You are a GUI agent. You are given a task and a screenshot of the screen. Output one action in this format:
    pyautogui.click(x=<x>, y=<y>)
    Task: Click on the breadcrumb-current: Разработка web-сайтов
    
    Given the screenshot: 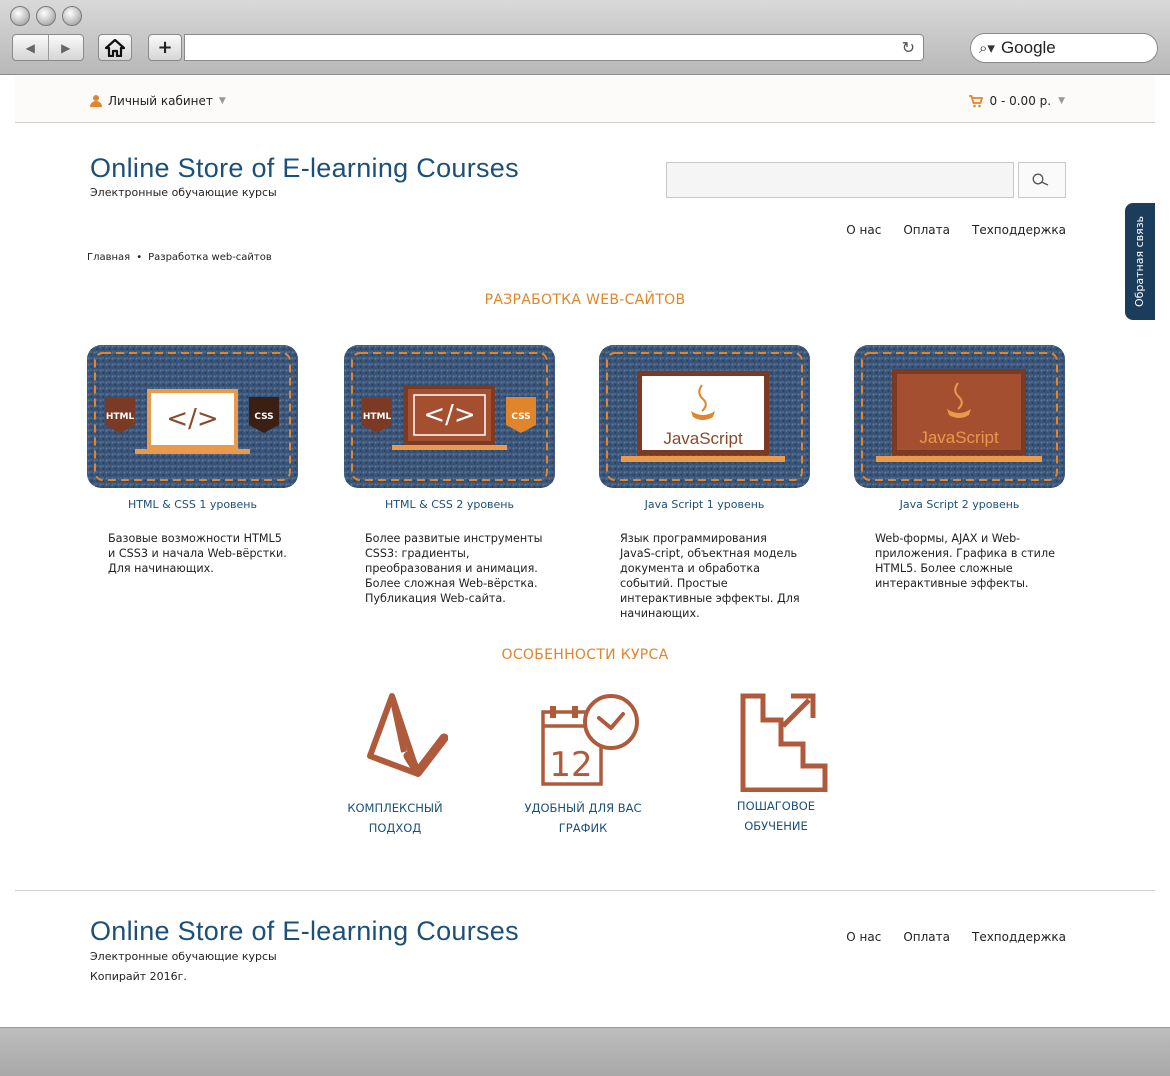 What is the action you would take?
    pyautogui.click(x=210, y=257)
    